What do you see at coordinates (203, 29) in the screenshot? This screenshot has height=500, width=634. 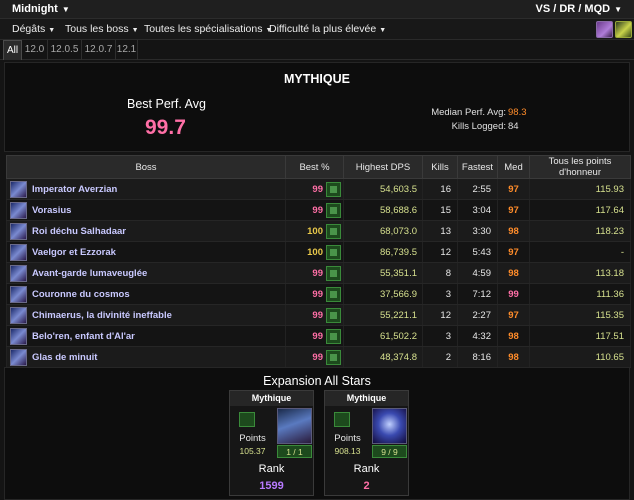 I see `spec-filter-label: Toutes les spécialisations` at bounding box center [203, 29].